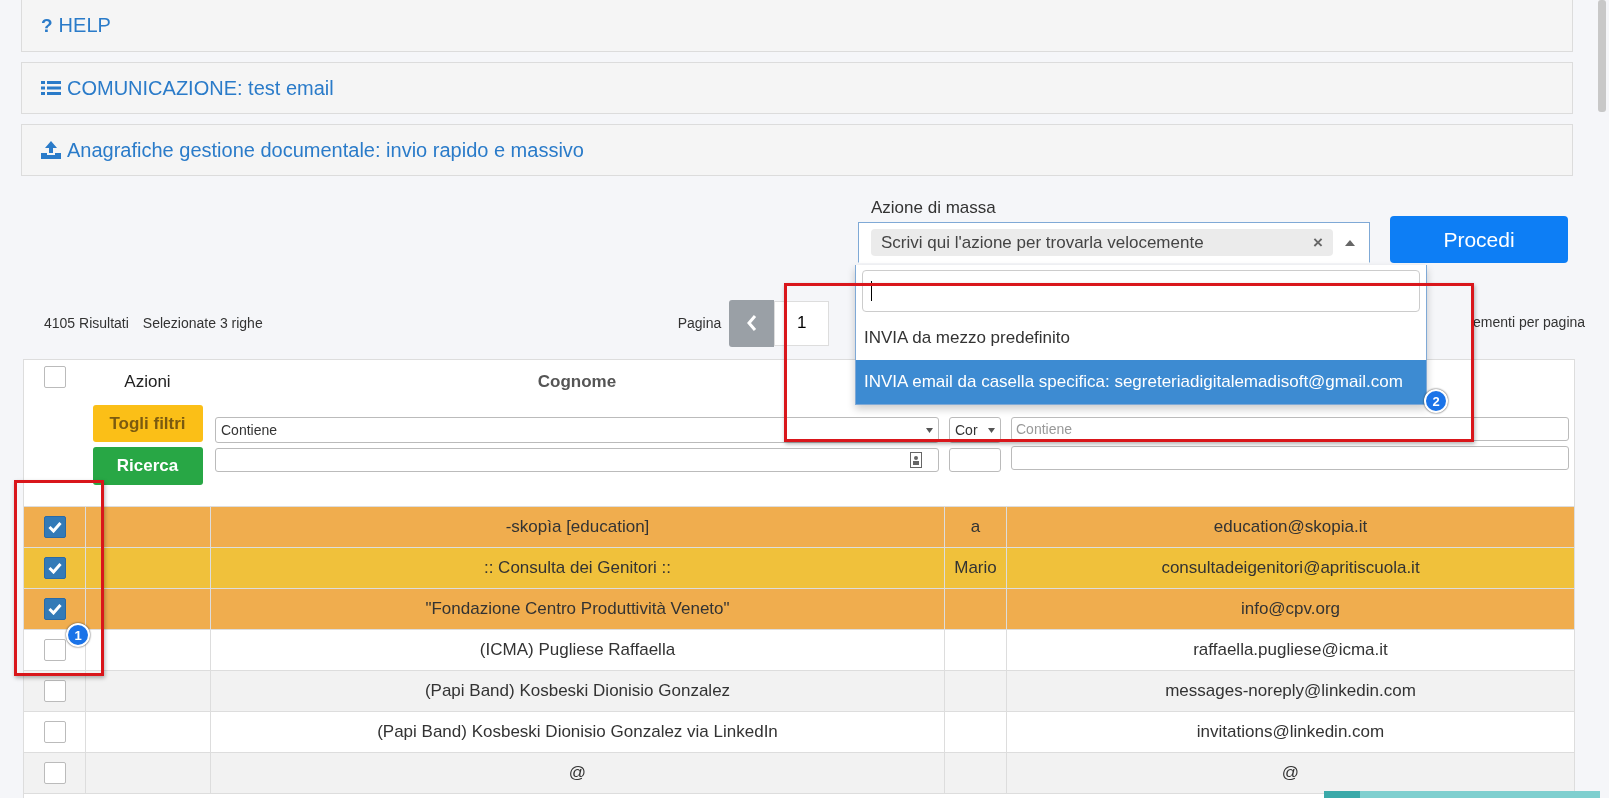 The height and width of the screenshot is (798, 1609). What do you see at coordinates (577, 609) in the screenshot?
I see `cell-text: "Fondazione Centro Produttività Veneto"` at bounding box center [577, 609].